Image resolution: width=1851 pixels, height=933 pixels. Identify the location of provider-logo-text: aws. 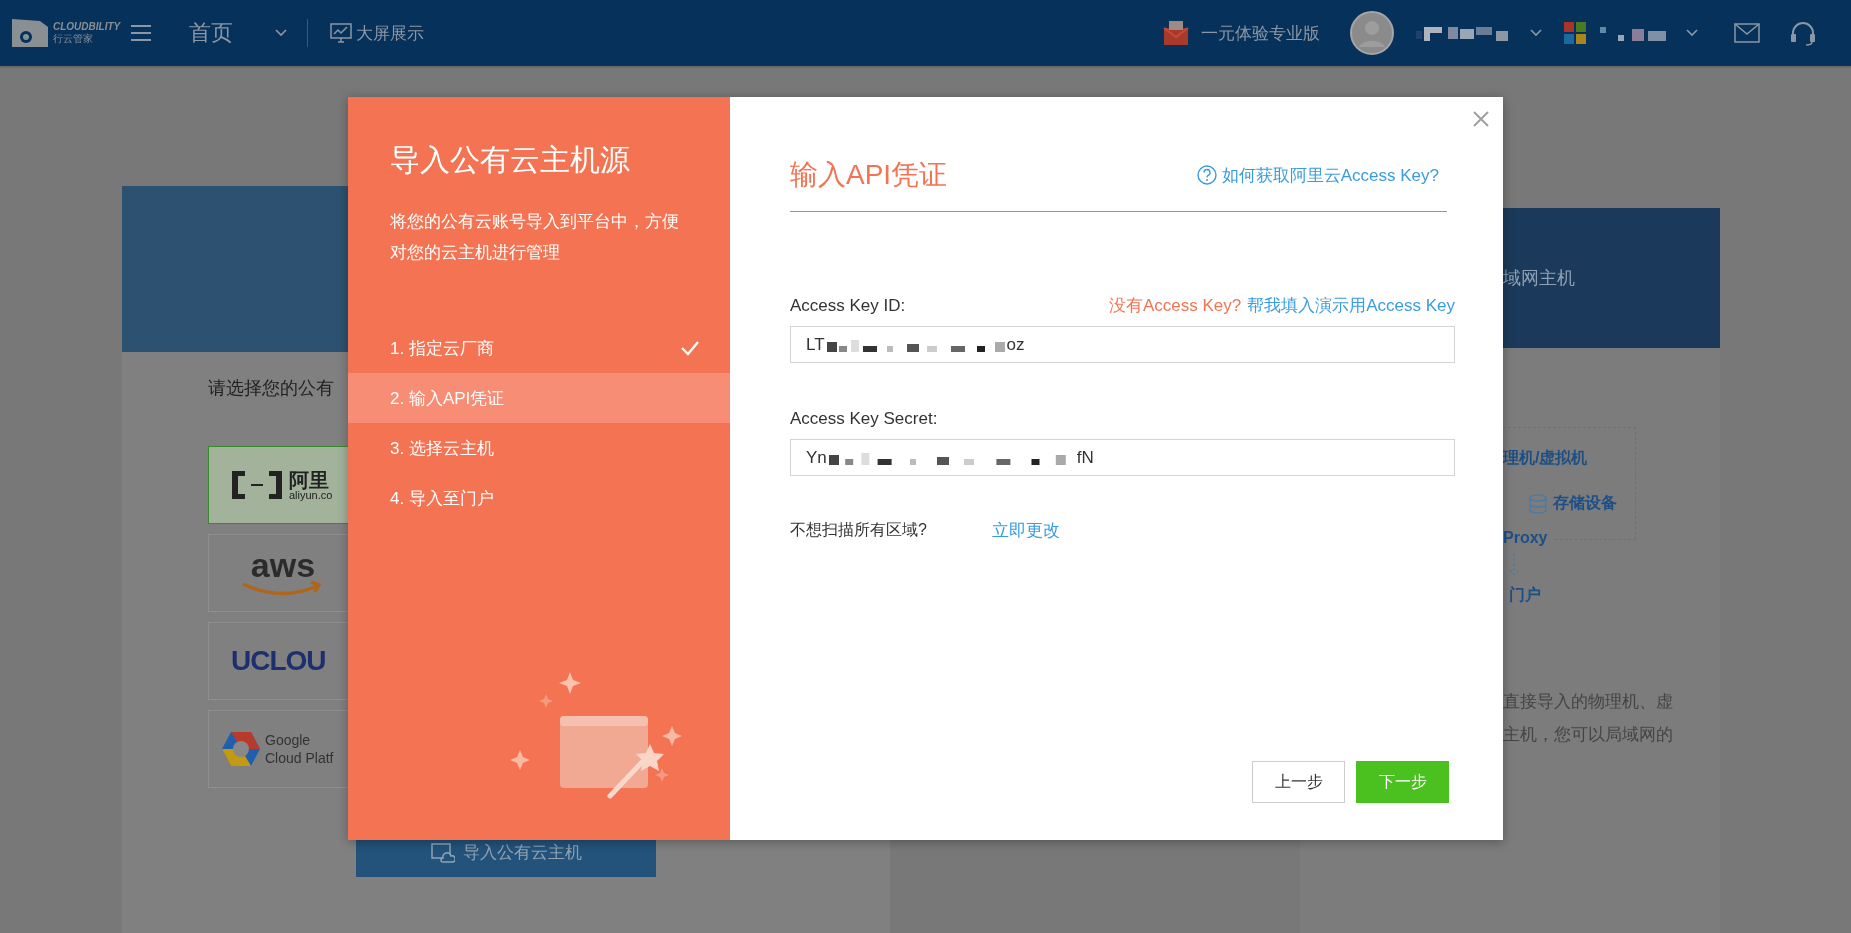
(283, 565).